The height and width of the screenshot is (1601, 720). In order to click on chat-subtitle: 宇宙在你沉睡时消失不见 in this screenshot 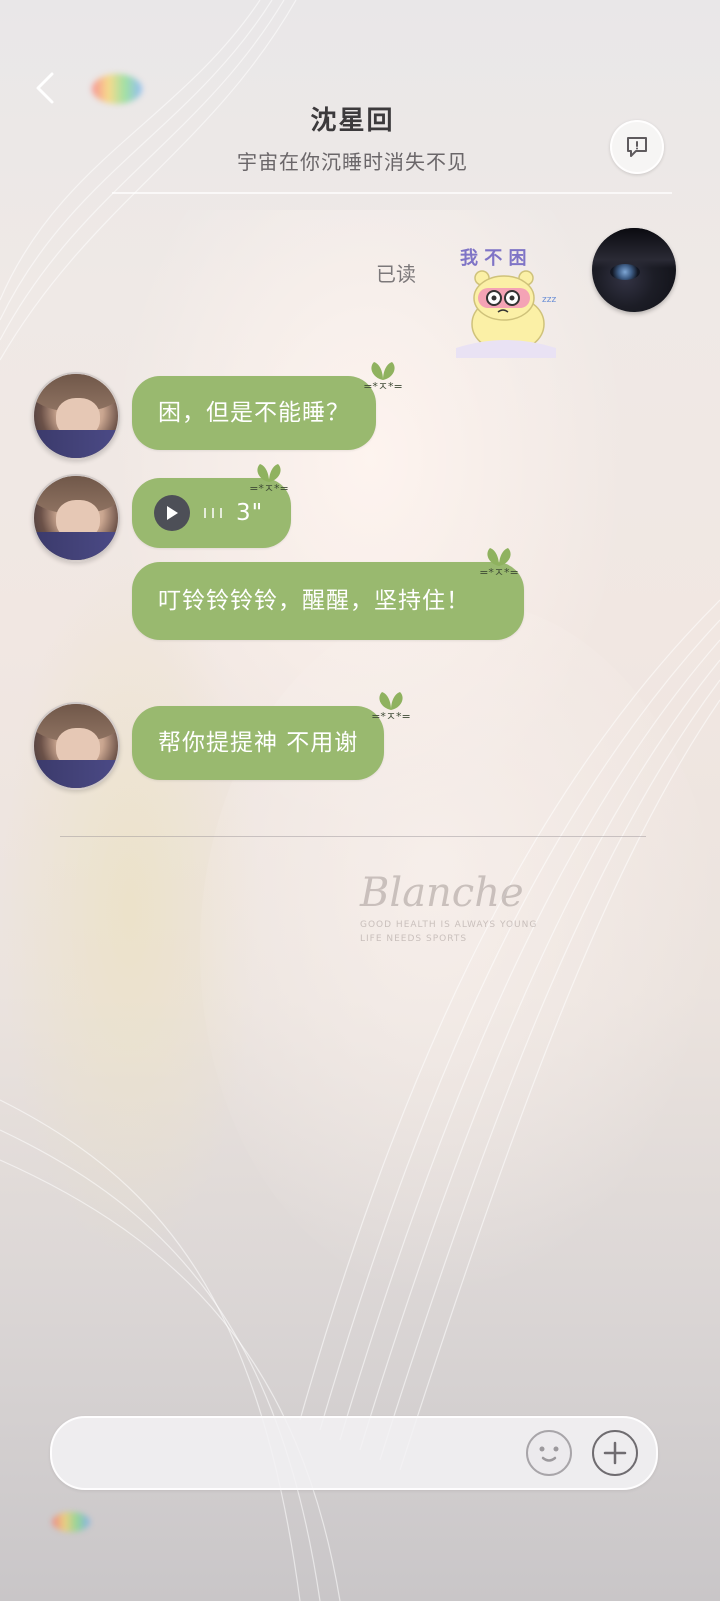, I will do `click(352, 162)`.